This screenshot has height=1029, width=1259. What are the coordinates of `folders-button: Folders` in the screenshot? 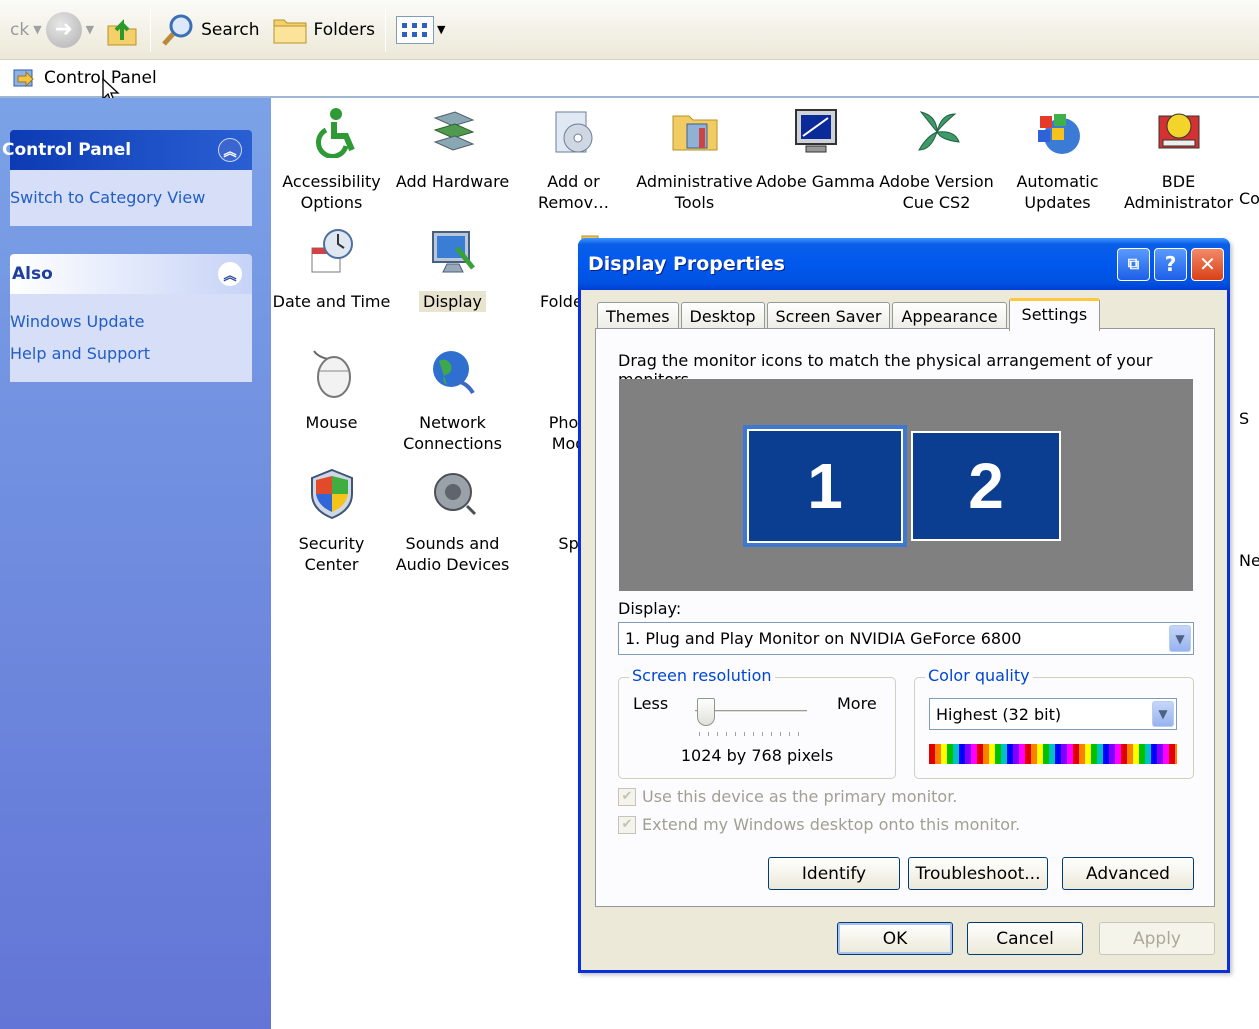 It's located at (323, 30).